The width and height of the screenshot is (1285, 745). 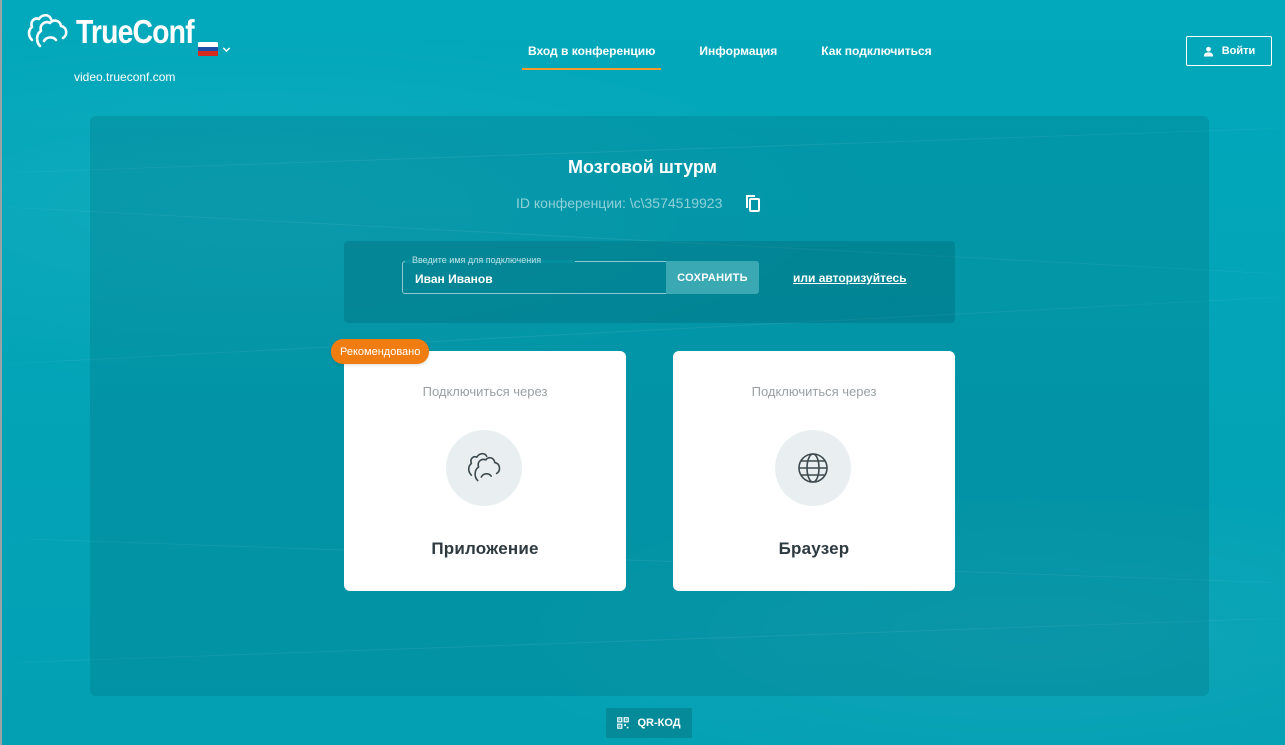 What do you see at coordinates (1238, 51) in the screenshot?
I see `login-label: Войти` at bounding box center [1238, 51].